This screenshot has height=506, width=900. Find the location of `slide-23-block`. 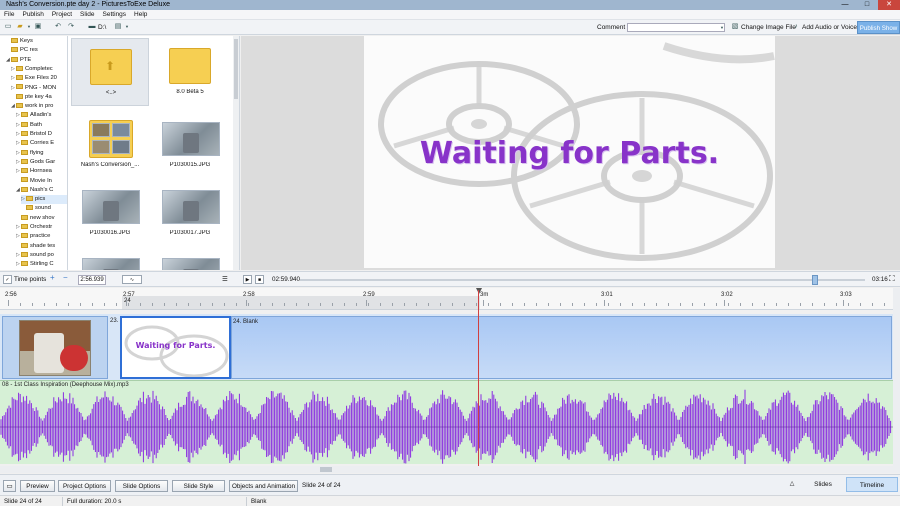

slide-23-block is located at coordinates (55, 347).